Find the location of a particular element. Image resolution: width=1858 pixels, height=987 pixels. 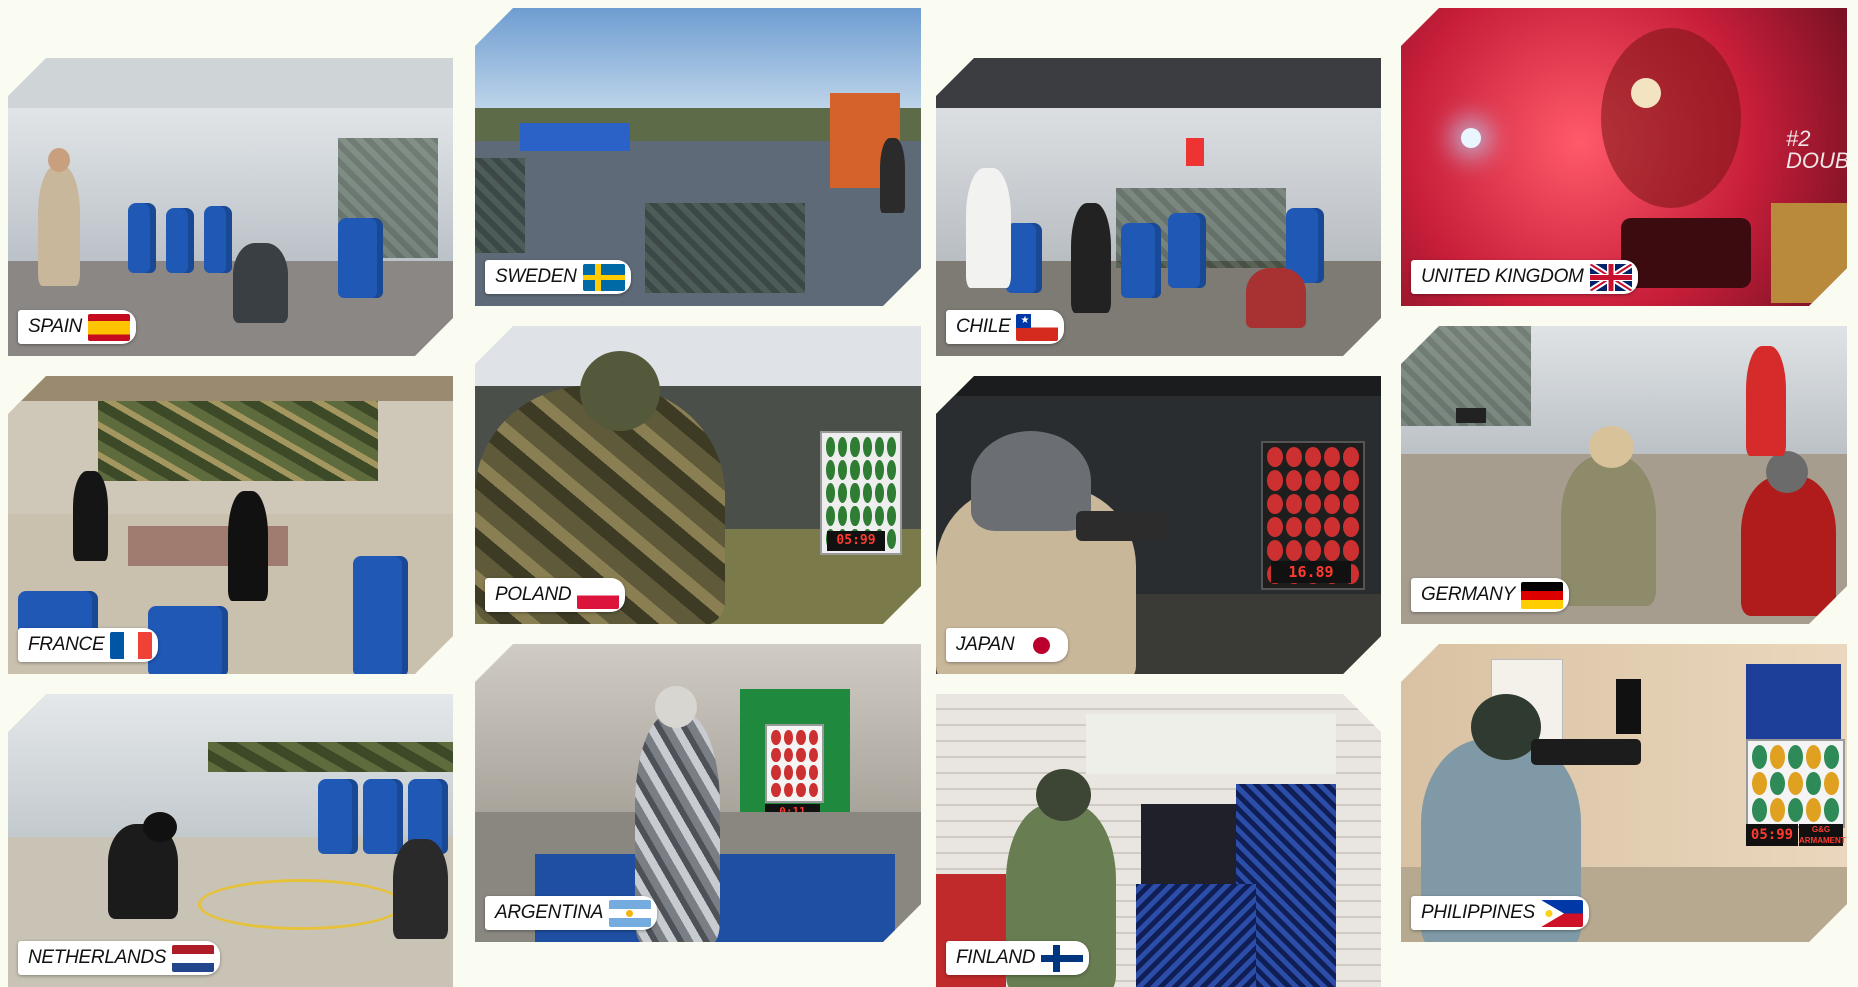

country-name: PHILIPPINES is located at coordinates (1478, 912).